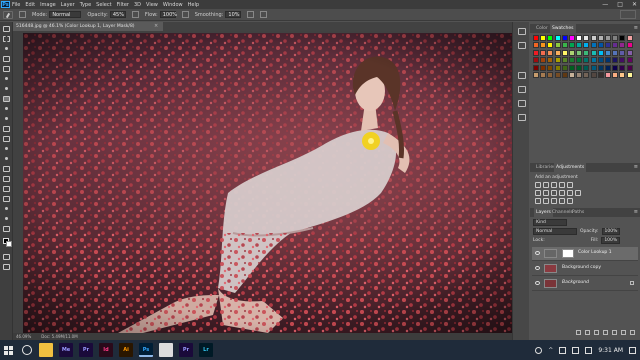 This screenshot has width=640, height=360. Describe the element at coordinates (538, 193) in the screenshot. I see `hue-saturation-icon` at that location.